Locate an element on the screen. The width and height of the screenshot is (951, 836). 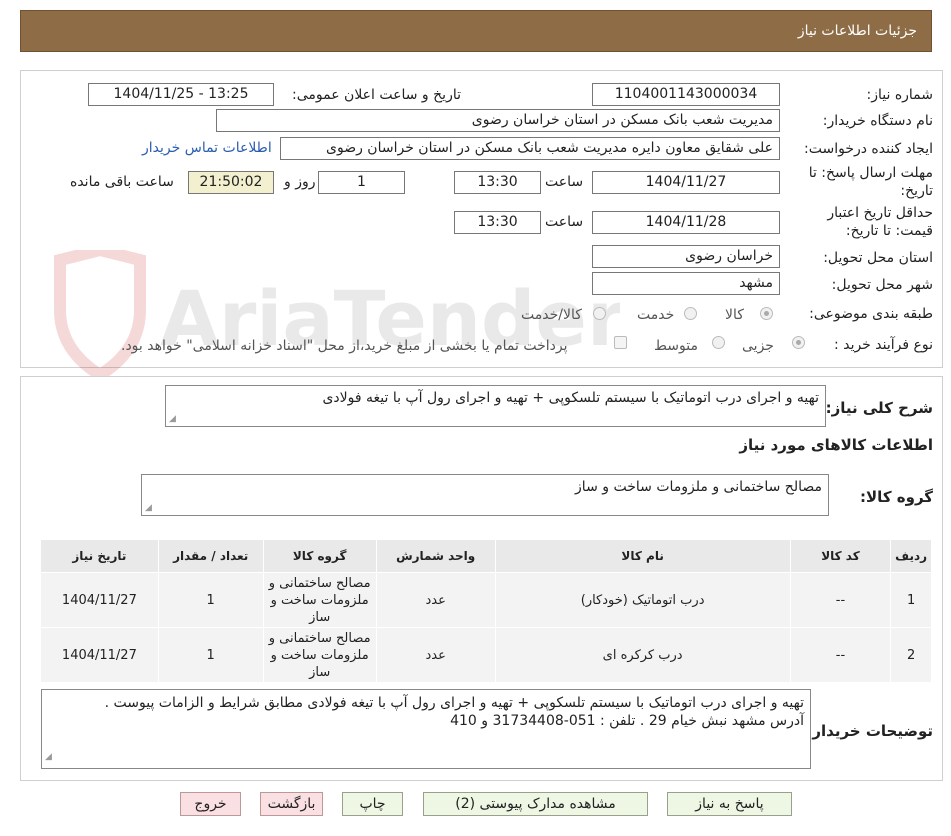
validity-time-label: ساعت is located at coordinates (564, 222).